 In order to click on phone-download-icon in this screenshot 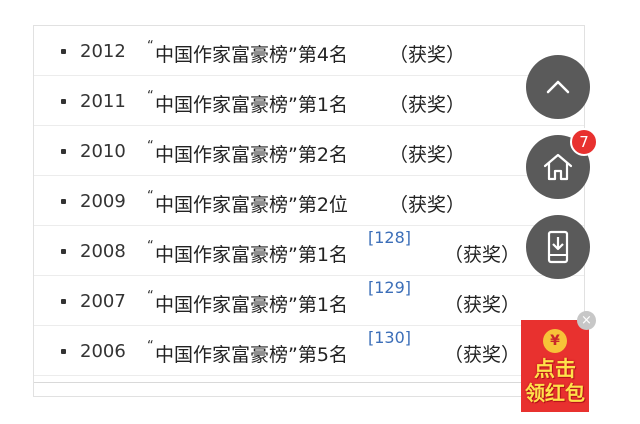, I will do `click(558, 247)`.